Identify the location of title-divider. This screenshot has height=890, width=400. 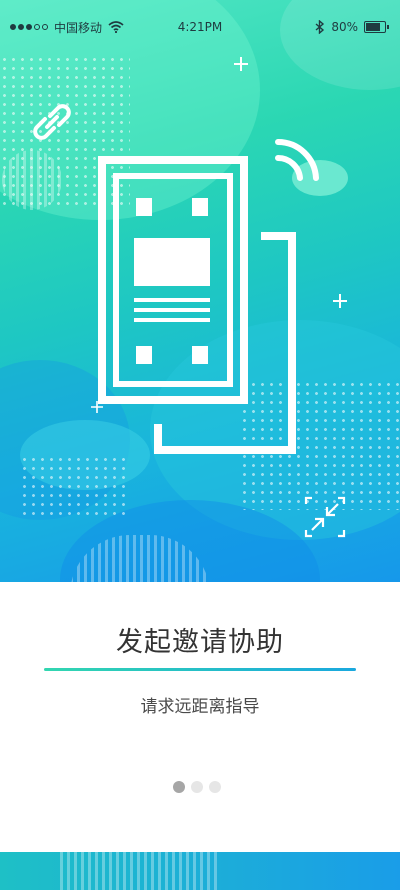
(200, 669).